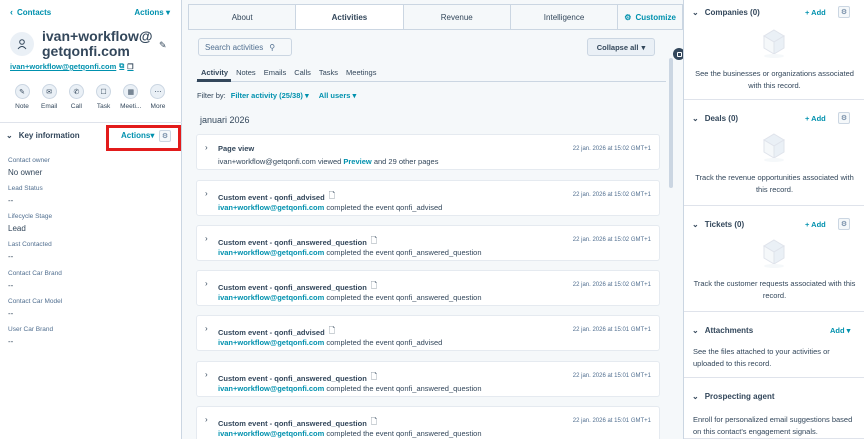 This screenshot has height=439, width=864. I want to click on tab-revenue: Revenue, so click(457, 17).